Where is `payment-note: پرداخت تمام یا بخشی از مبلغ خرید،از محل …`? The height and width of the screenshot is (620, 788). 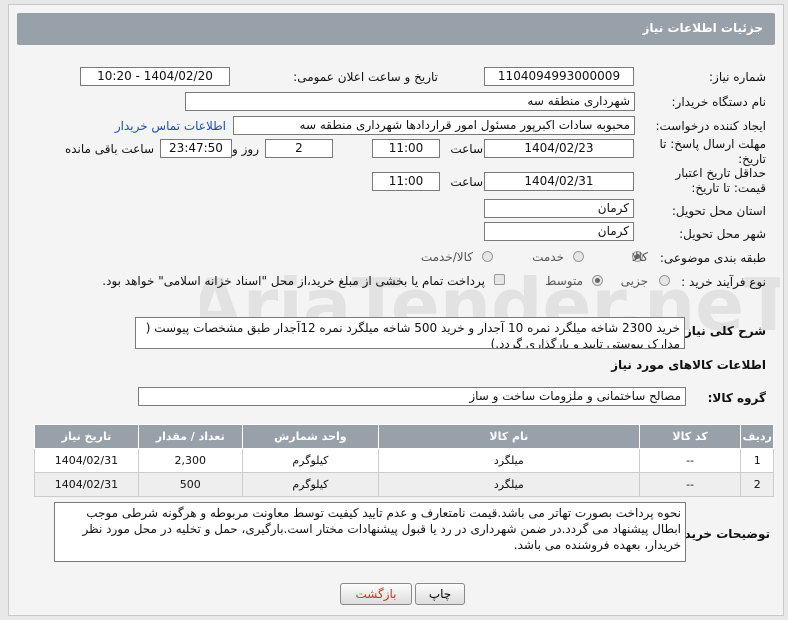
payment-note: پرداخت تمام یا بخشی از مبلغ خرید،از محل … is located at coordinates (293, 281).